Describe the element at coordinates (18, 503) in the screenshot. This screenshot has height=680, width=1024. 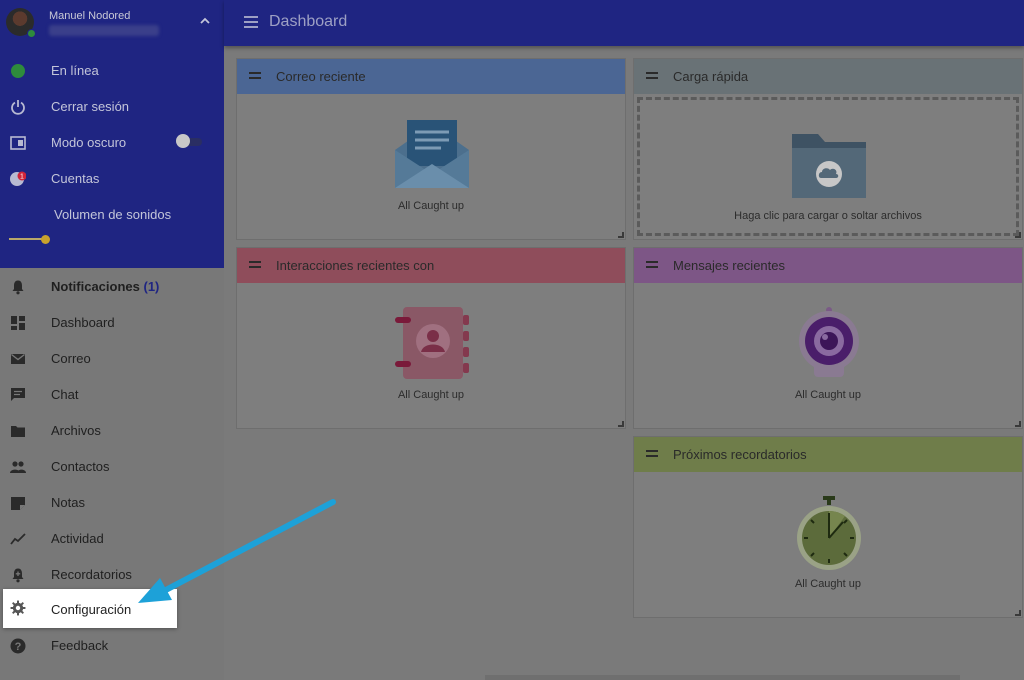
I see `note-icon` at that location.